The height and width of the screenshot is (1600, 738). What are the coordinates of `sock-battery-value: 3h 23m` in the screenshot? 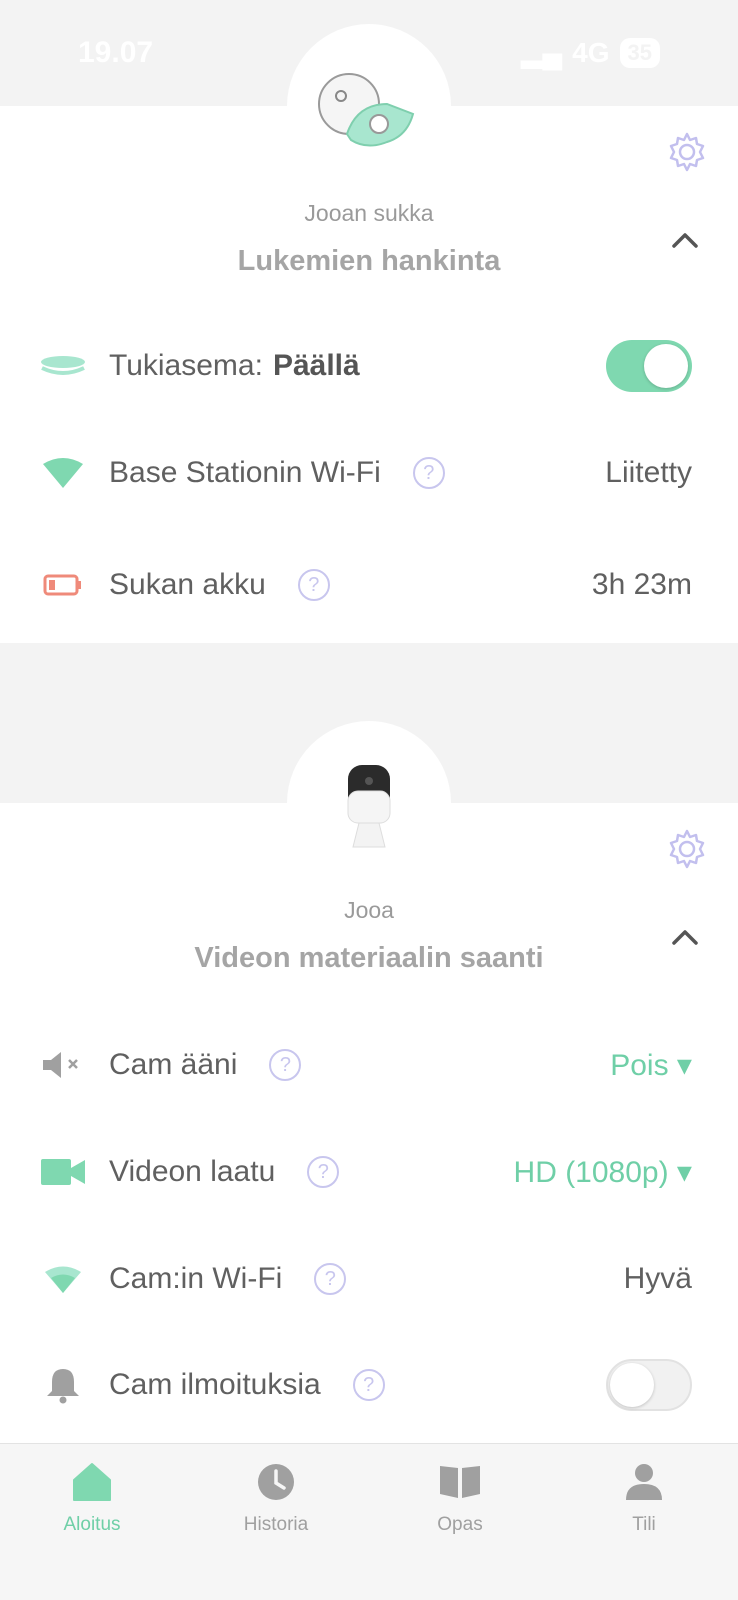 It's located at (641, 584).